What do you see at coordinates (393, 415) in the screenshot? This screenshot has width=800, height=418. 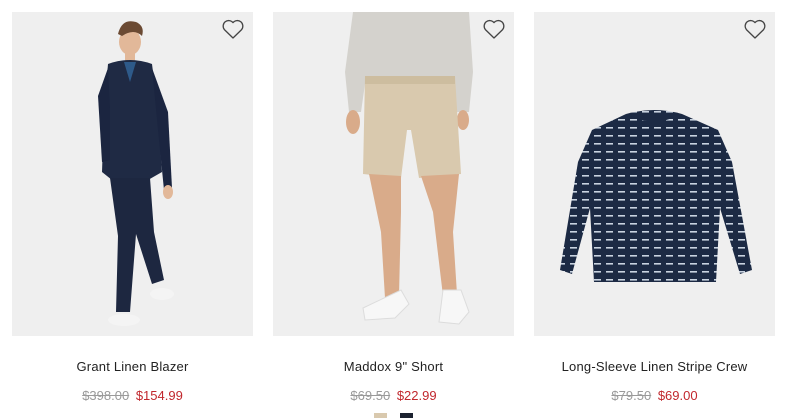 I see `color-swatches` at bounding box center [393, 415].